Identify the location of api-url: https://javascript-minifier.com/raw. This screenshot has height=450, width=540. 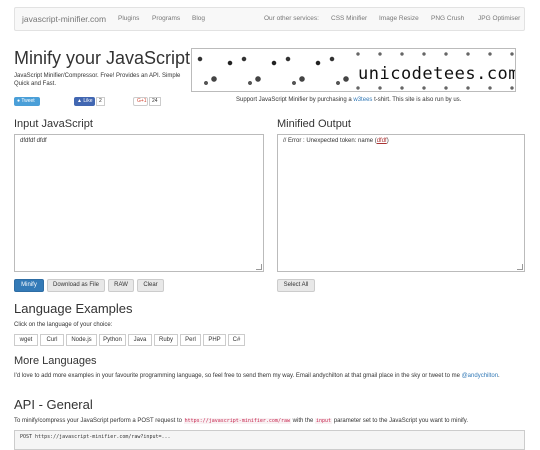
(237, 421).